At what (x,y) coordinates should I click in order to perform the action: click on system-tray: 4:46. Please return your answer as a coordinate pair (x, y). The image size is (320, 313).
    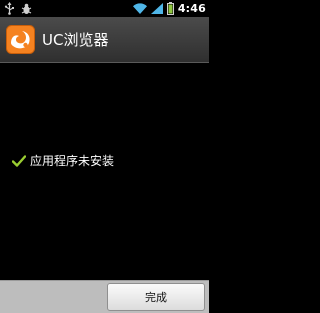
    Looking at the image, I should click on (169, 8).